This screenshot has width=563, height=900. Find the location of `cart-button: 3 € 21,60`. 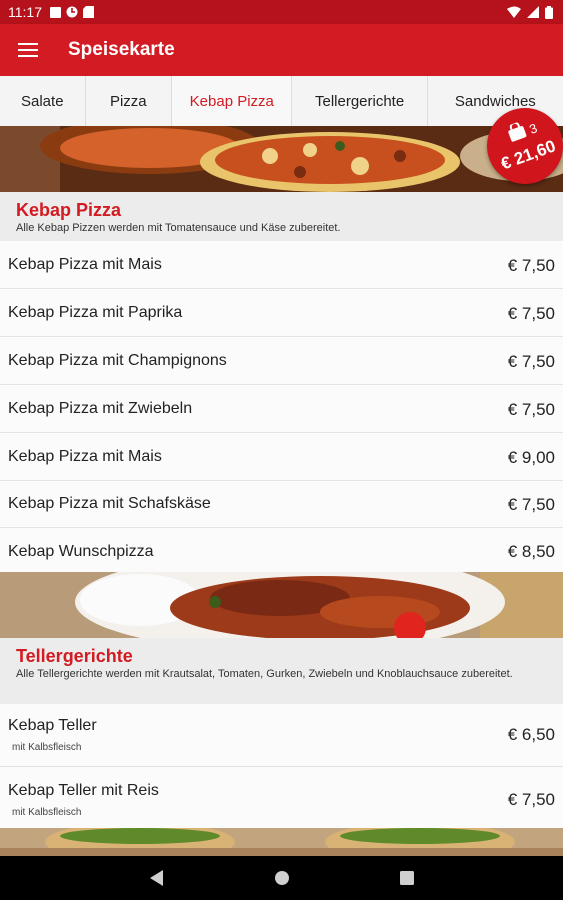

cart-button: 3 € 21,60 is located at coordinates (525, 146).